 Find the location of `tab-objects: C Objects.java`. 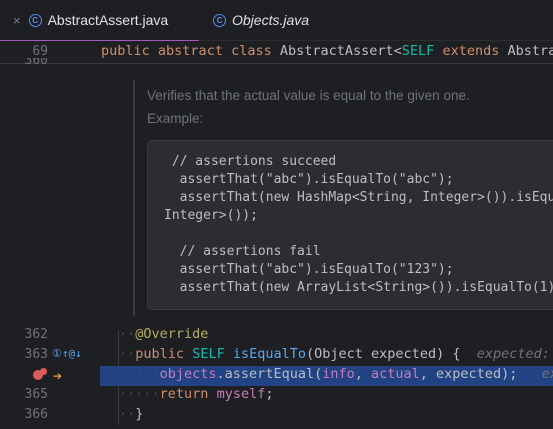

tab-objects: C Objects.java is located at coordinates (274, 20).